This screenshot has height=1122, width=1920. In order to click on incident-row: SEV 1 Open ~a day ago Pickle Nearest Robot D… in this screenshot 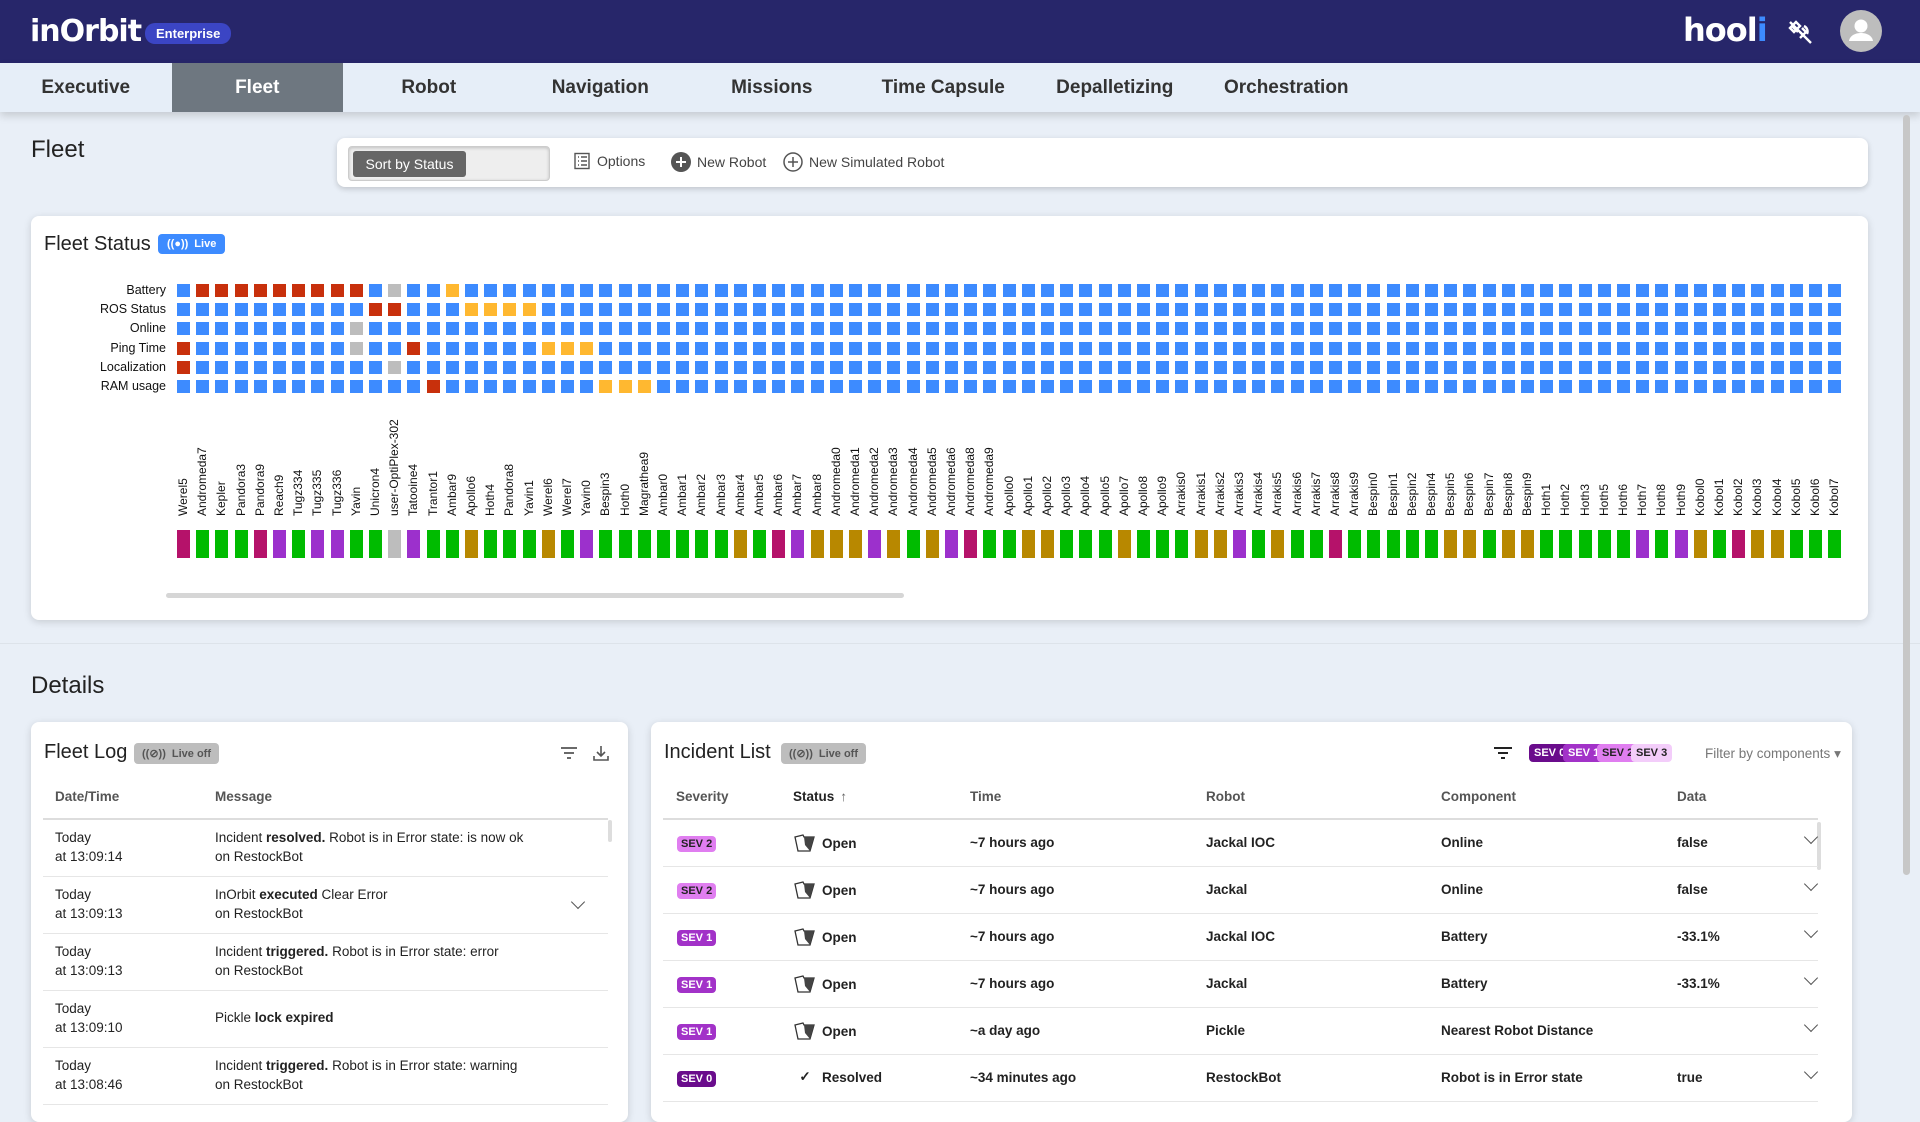, I will do `click(1241, 1031)`.